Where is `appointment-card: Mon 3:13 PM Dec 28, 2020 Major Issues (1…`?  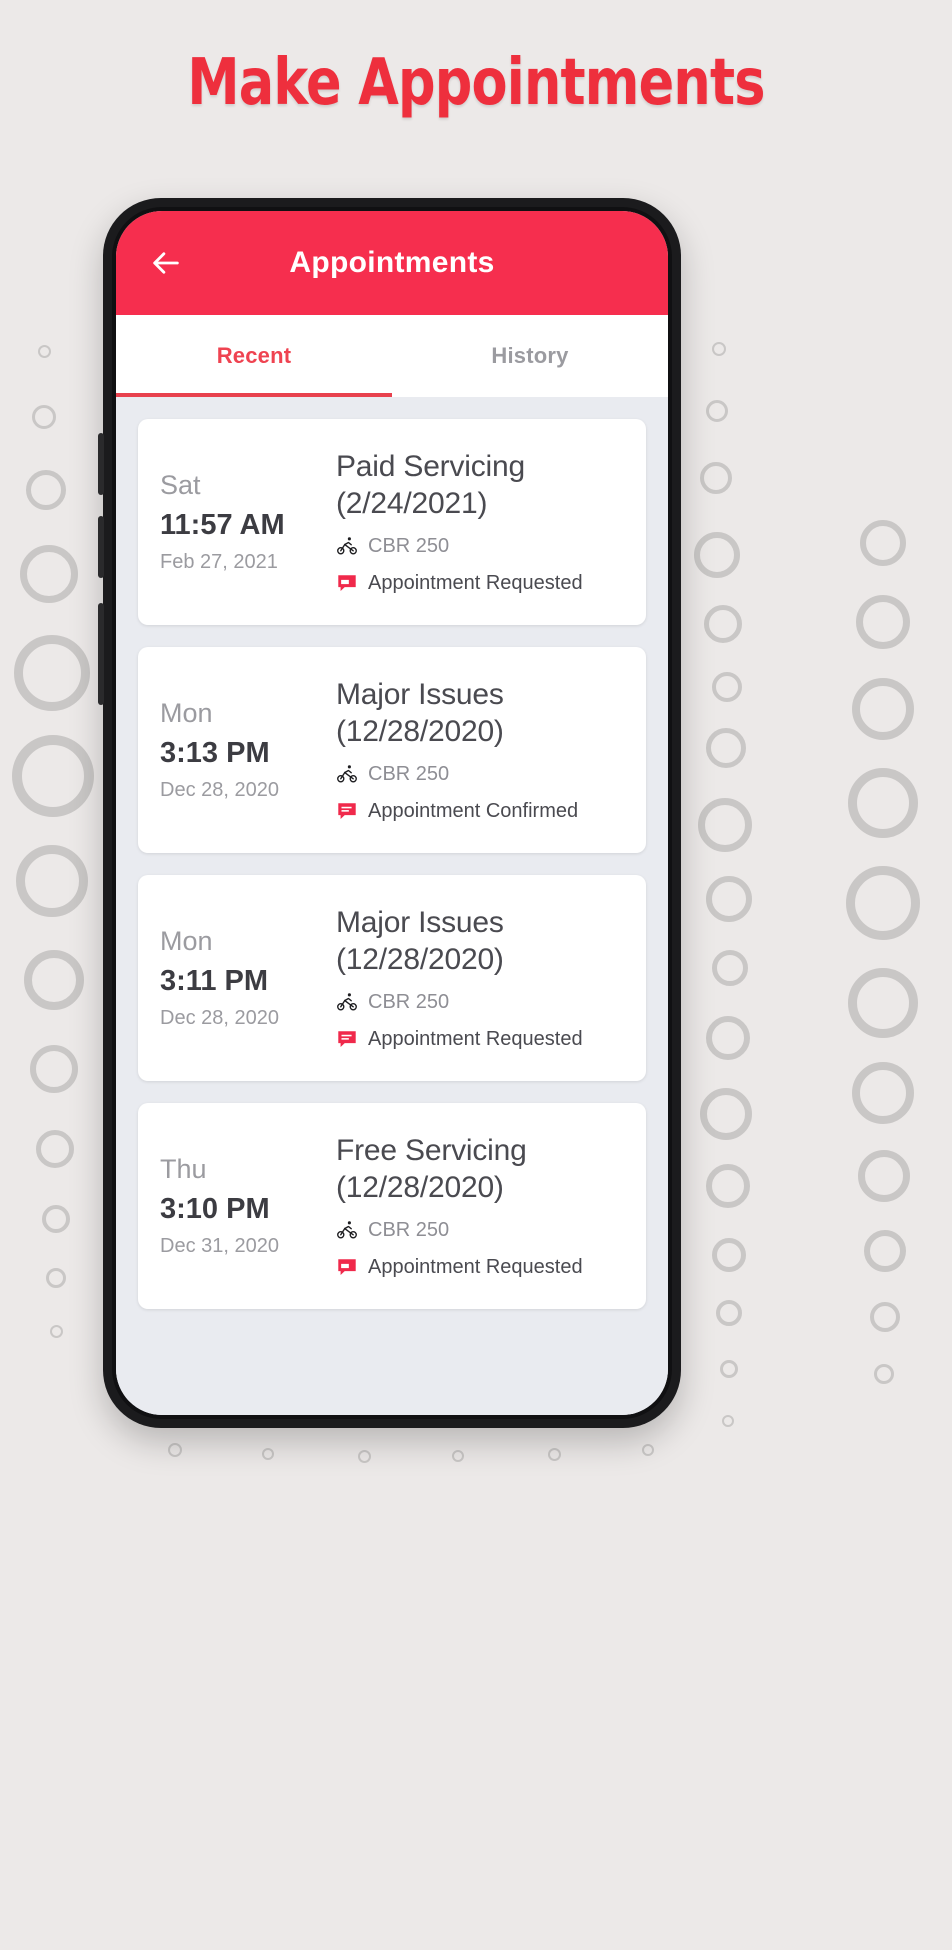
appointment-card: Mon 3:13 PM Dec 28, 2020 Major Issues (1… is located at coordinates (392, 750).